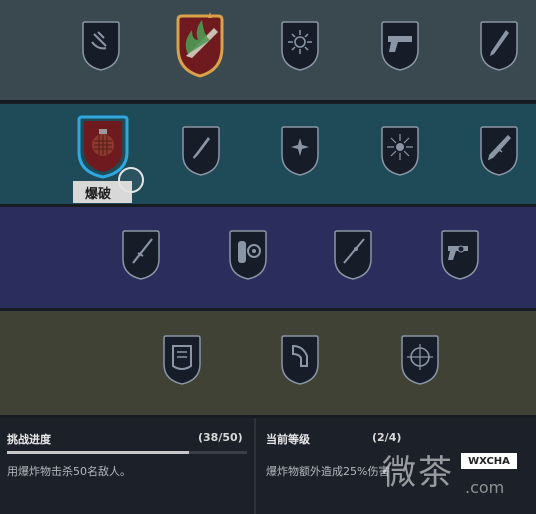 The width and height of the screenshot is (536, 514). I want to click on badge-starburst, so click(300, 46).